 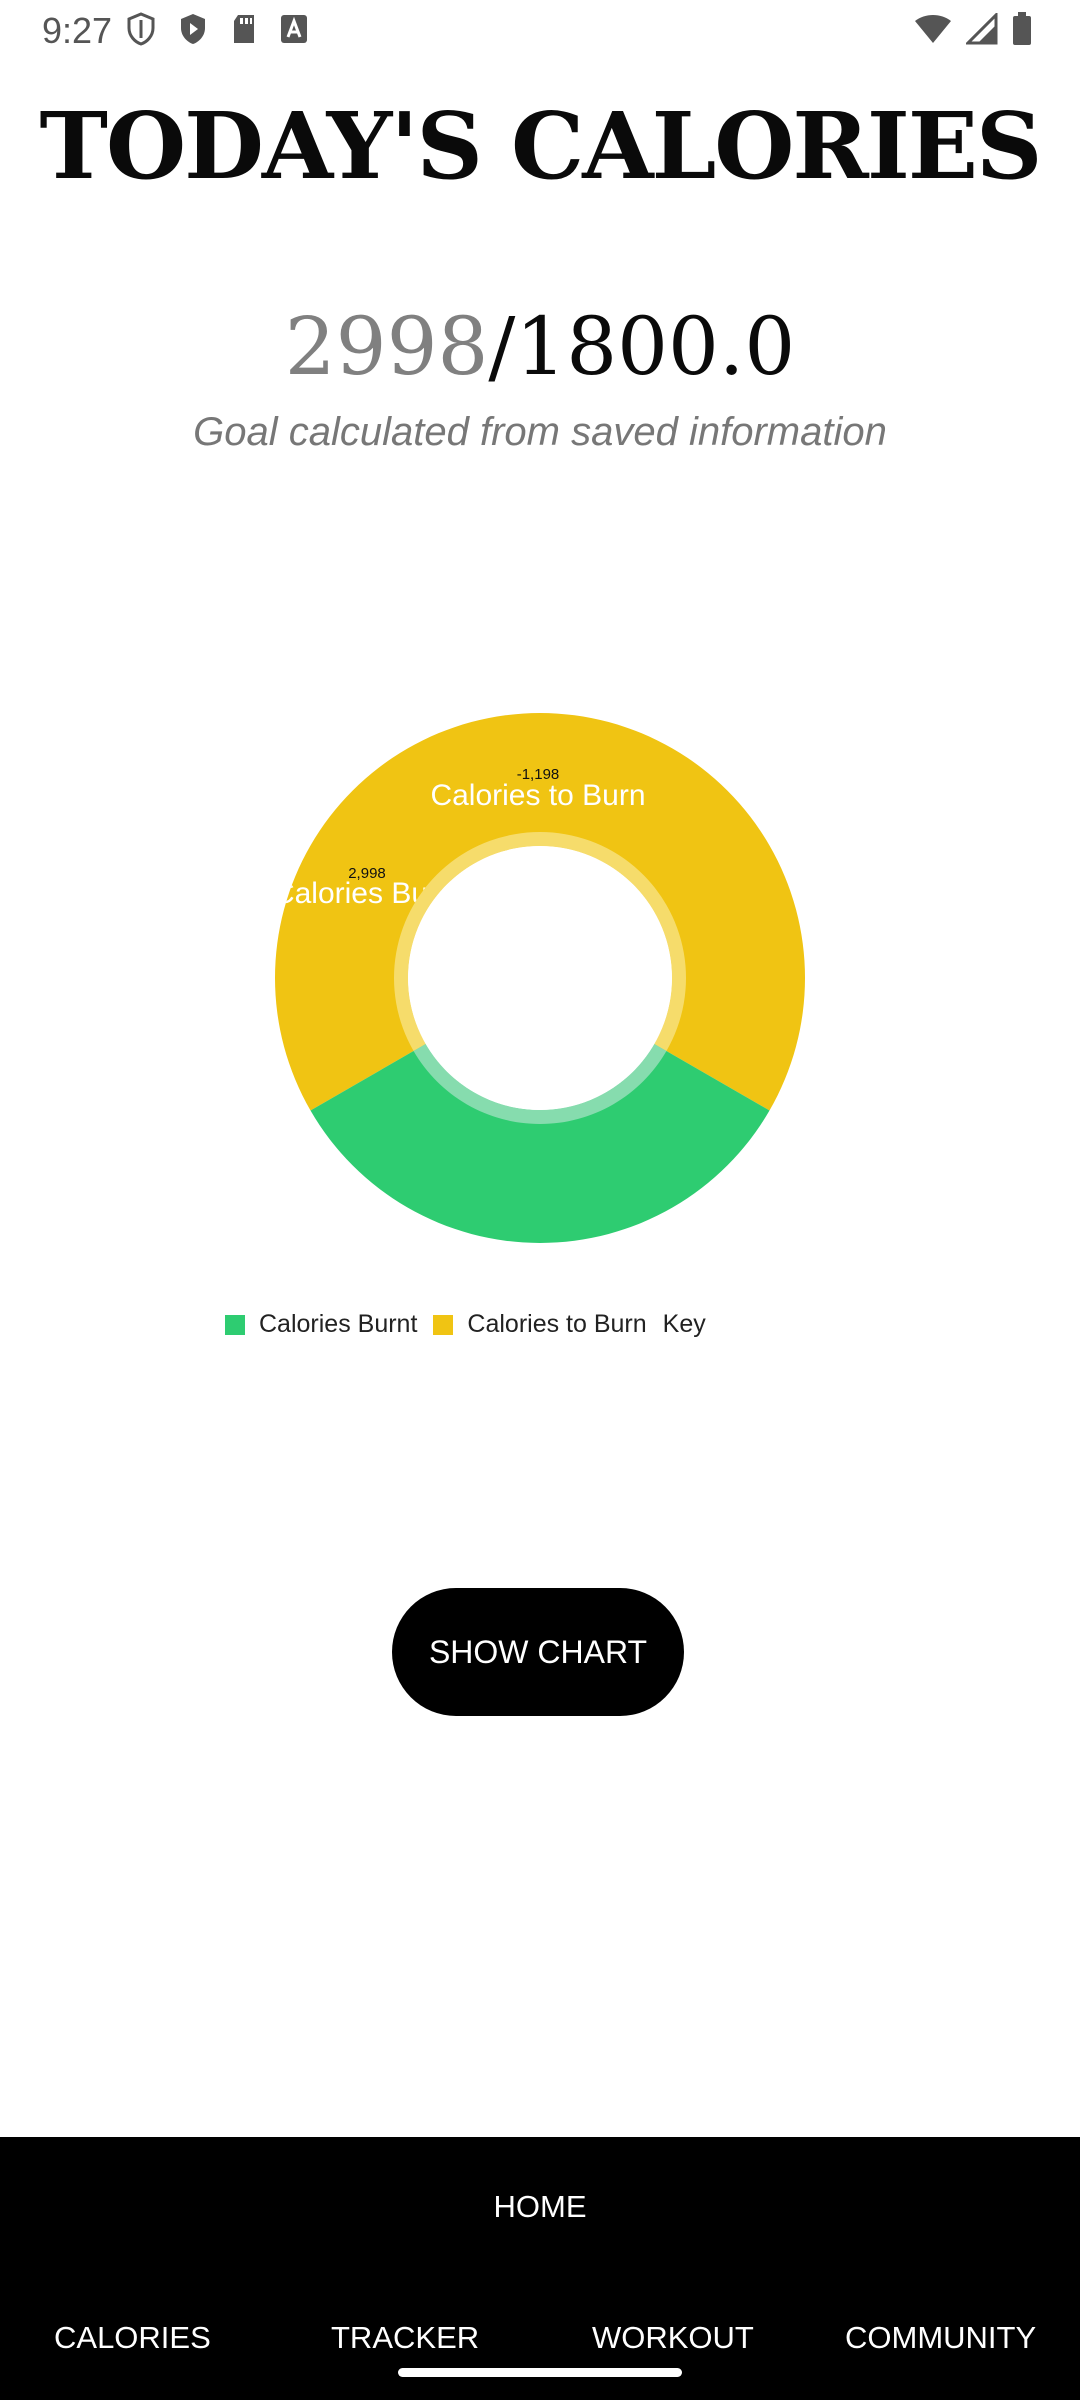 What do you see at coordinates (538, 774) in the screenshot?
I see `slice-value-to-burn: -1,198` at bounding box center [538, 774].